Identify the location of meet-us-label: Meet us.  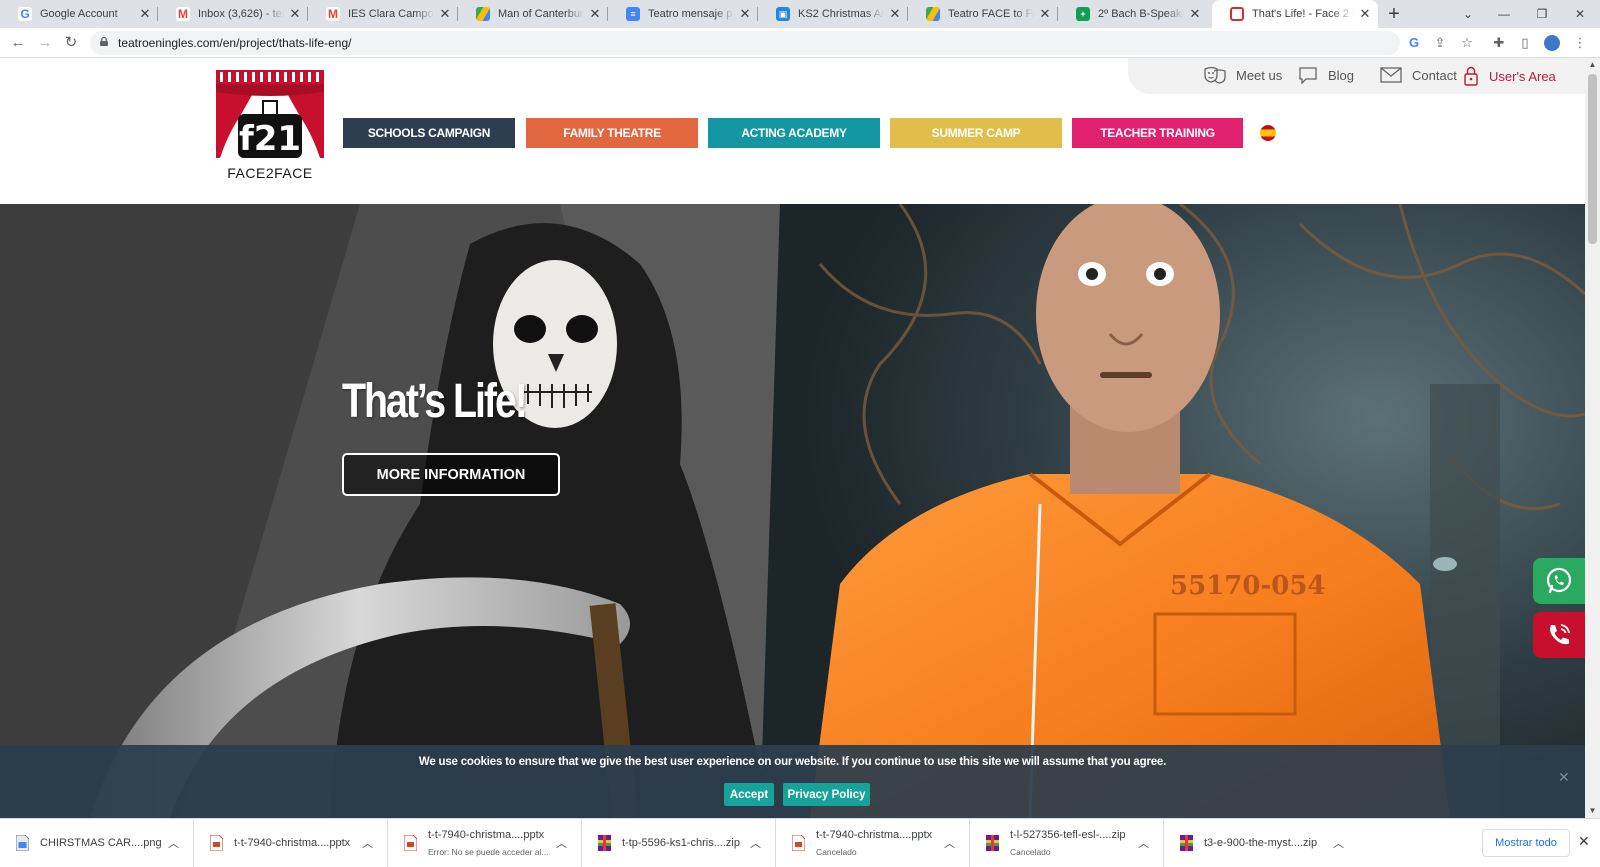
(1259, 75).